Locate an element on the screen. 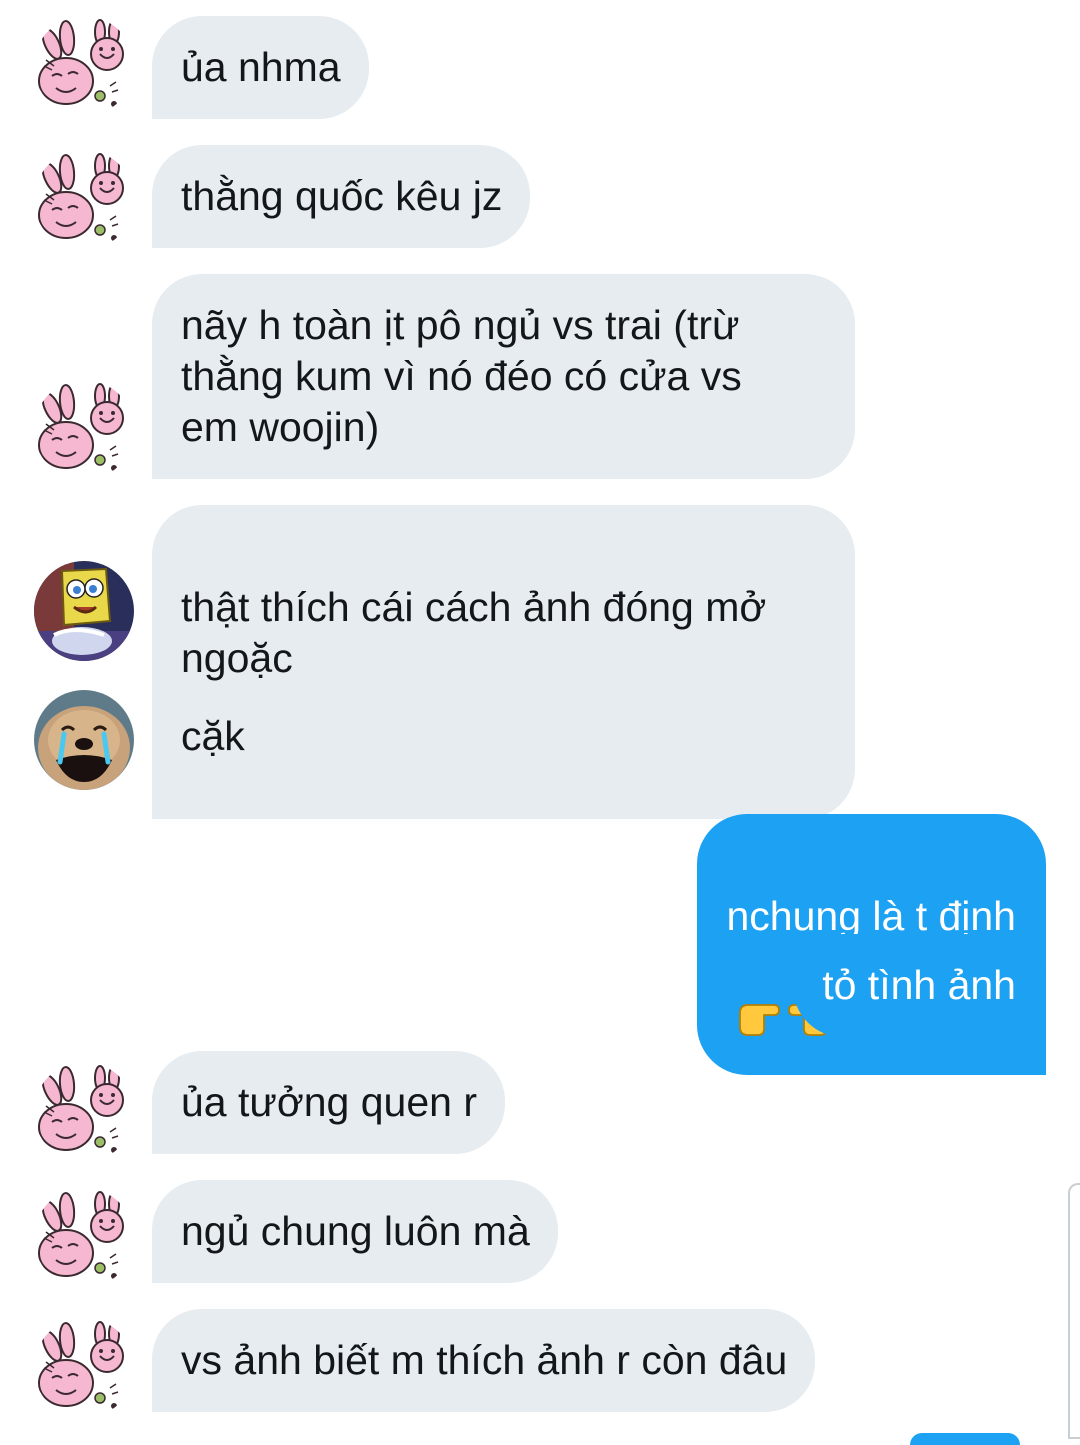 This screenshot has height=1445, width=1080. received-message-bubble: ủa tưởng quen r is located at coordinates (328, 1102).